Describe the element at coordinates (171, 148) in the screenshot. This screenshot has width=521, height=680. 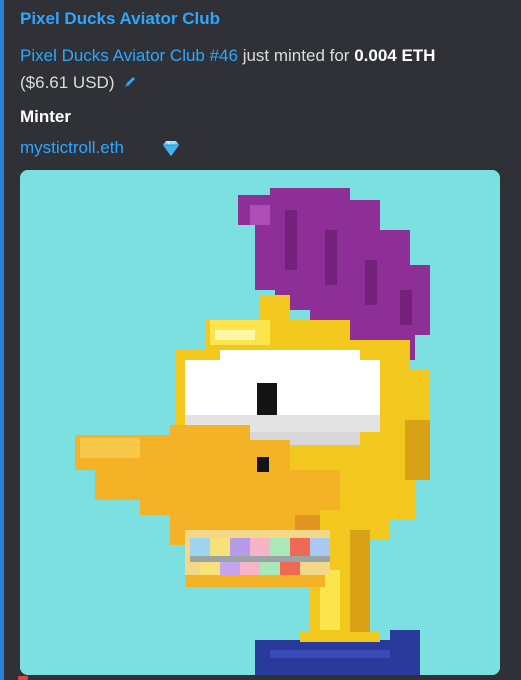
I see `gem-icon` at that location.